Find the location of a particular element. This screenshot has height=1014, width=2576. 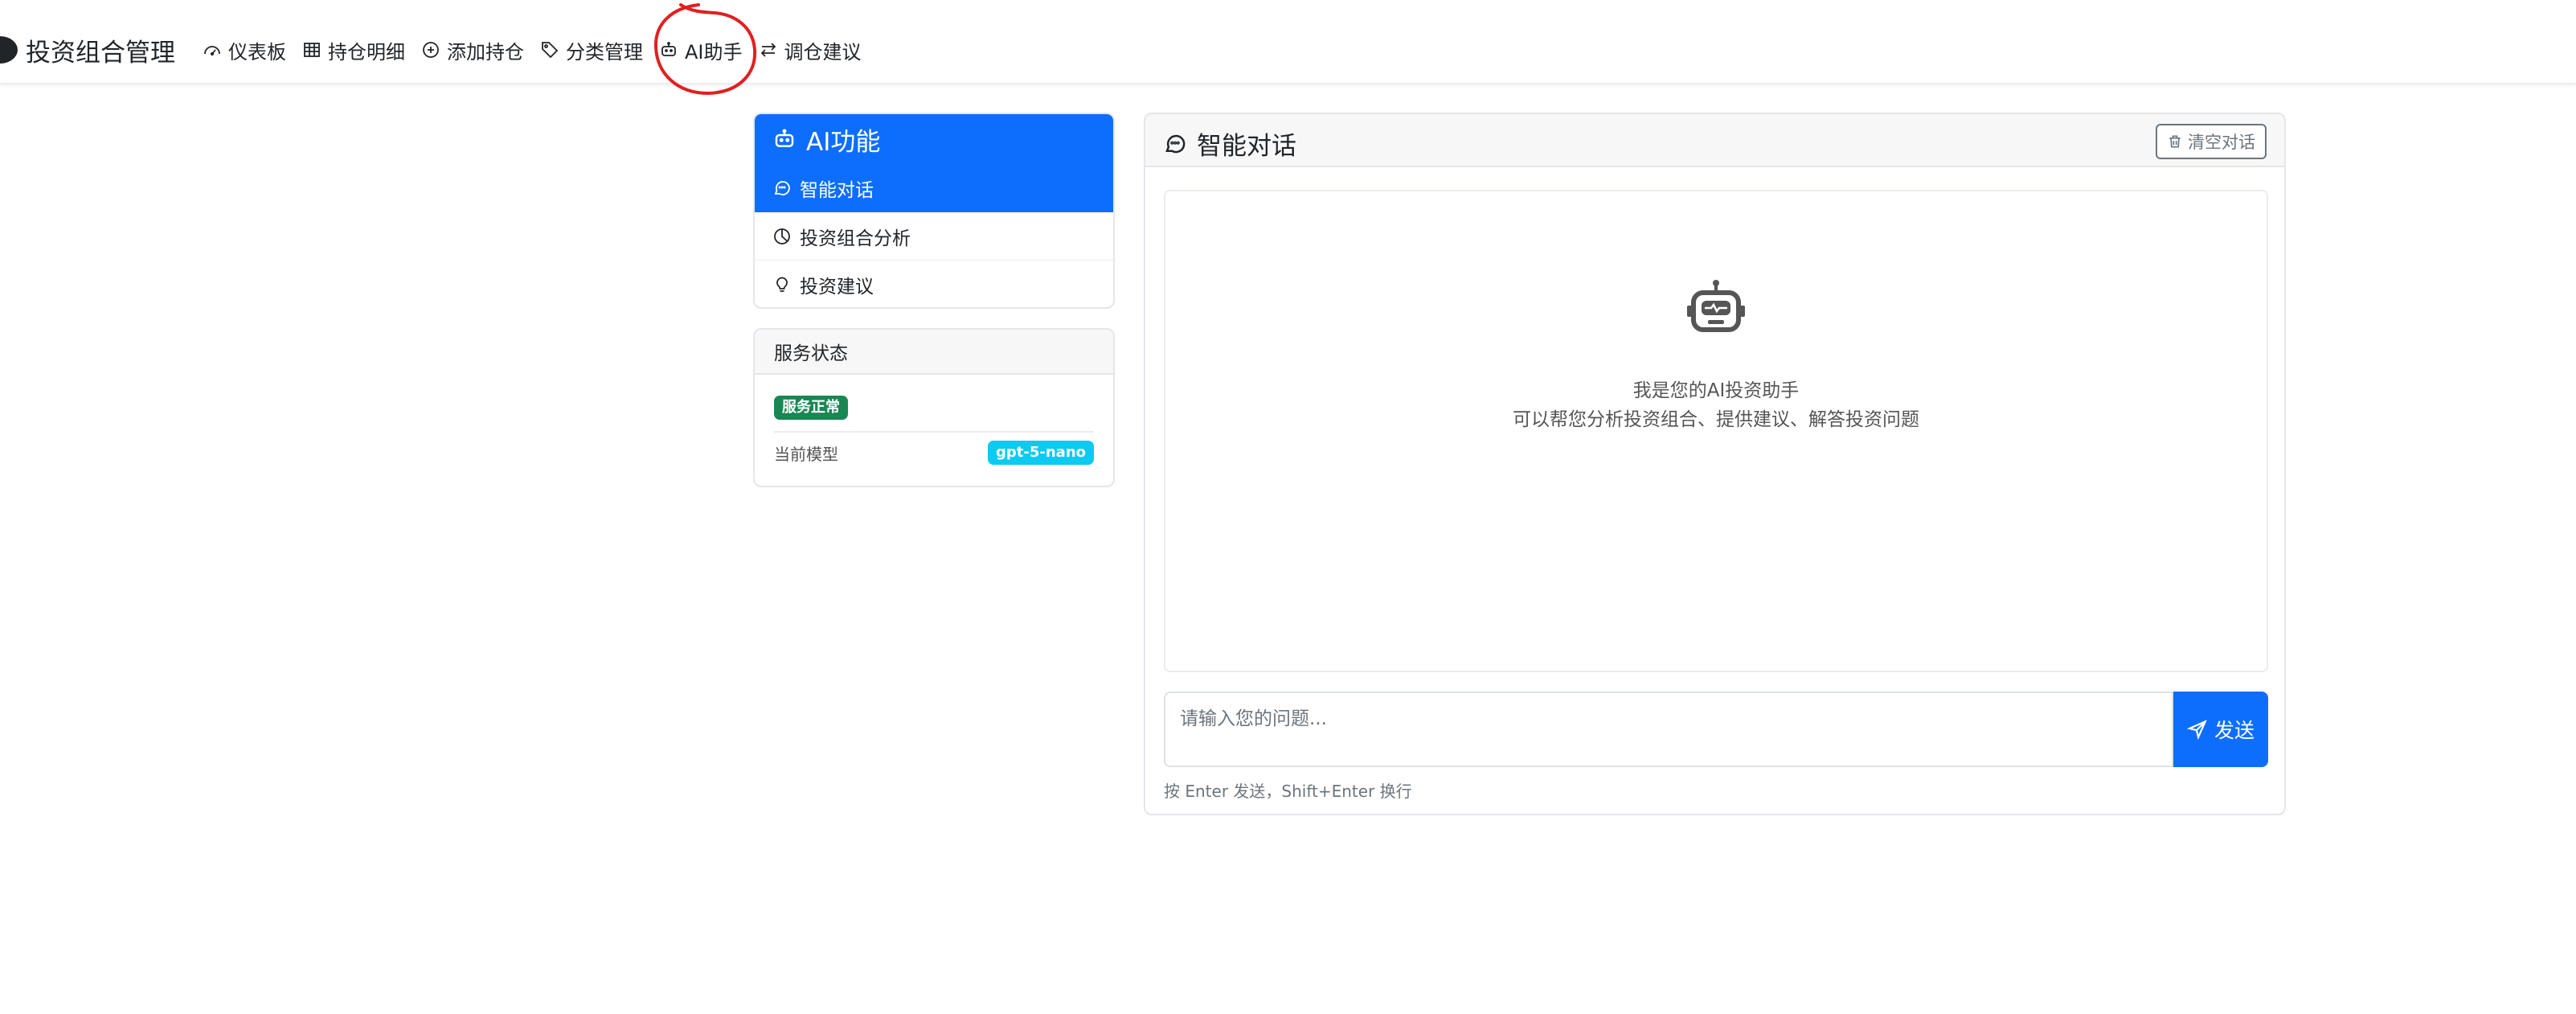

speedometer-icon is located at coordinates (212, 51).